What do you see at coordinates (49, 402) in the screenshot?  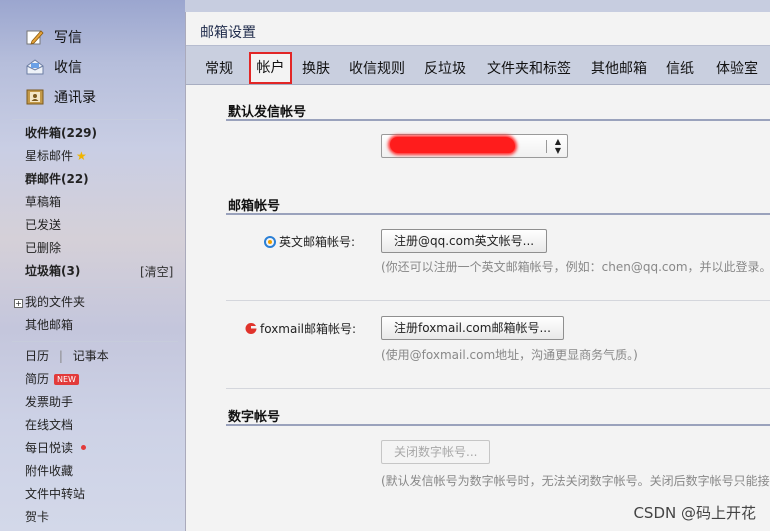 I see `sidebar-item-invoice: 发票助手` at bounding box center [49, 402].